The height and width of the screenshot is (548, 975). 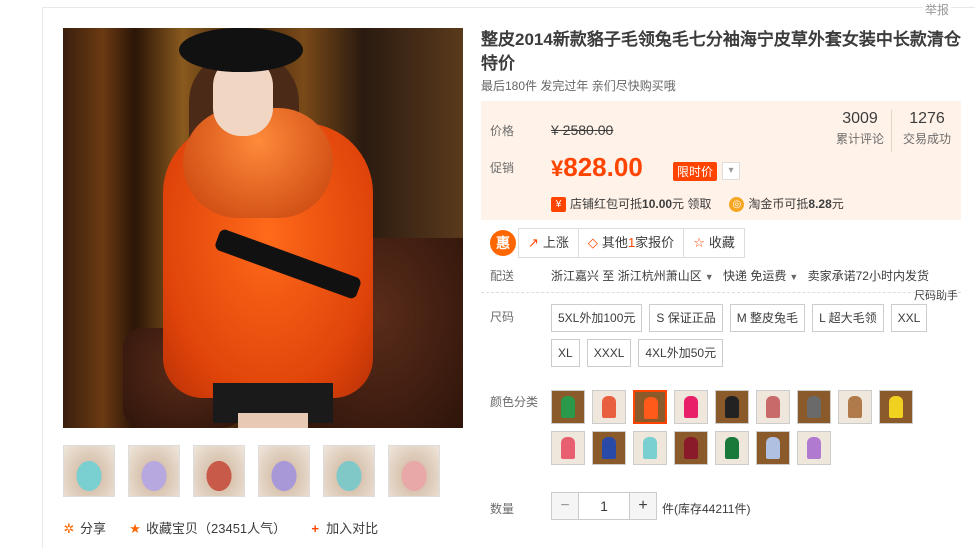 I want to click on share-link: ✲ 分享, so click(x=84, y=527).